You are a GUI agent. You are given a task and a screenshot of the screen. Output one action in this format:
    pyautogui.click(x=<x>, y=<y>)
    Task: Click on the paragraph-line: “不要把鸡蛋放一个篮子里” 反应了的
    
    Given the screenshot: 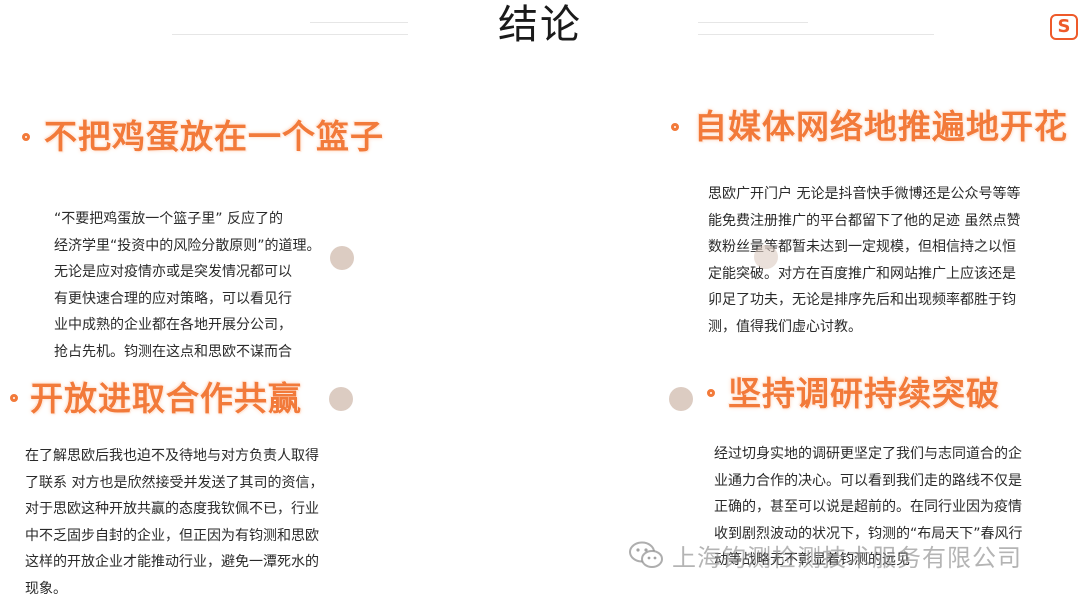 What is the action you would take?
    pyautogui.click(x=168, y=219)
    